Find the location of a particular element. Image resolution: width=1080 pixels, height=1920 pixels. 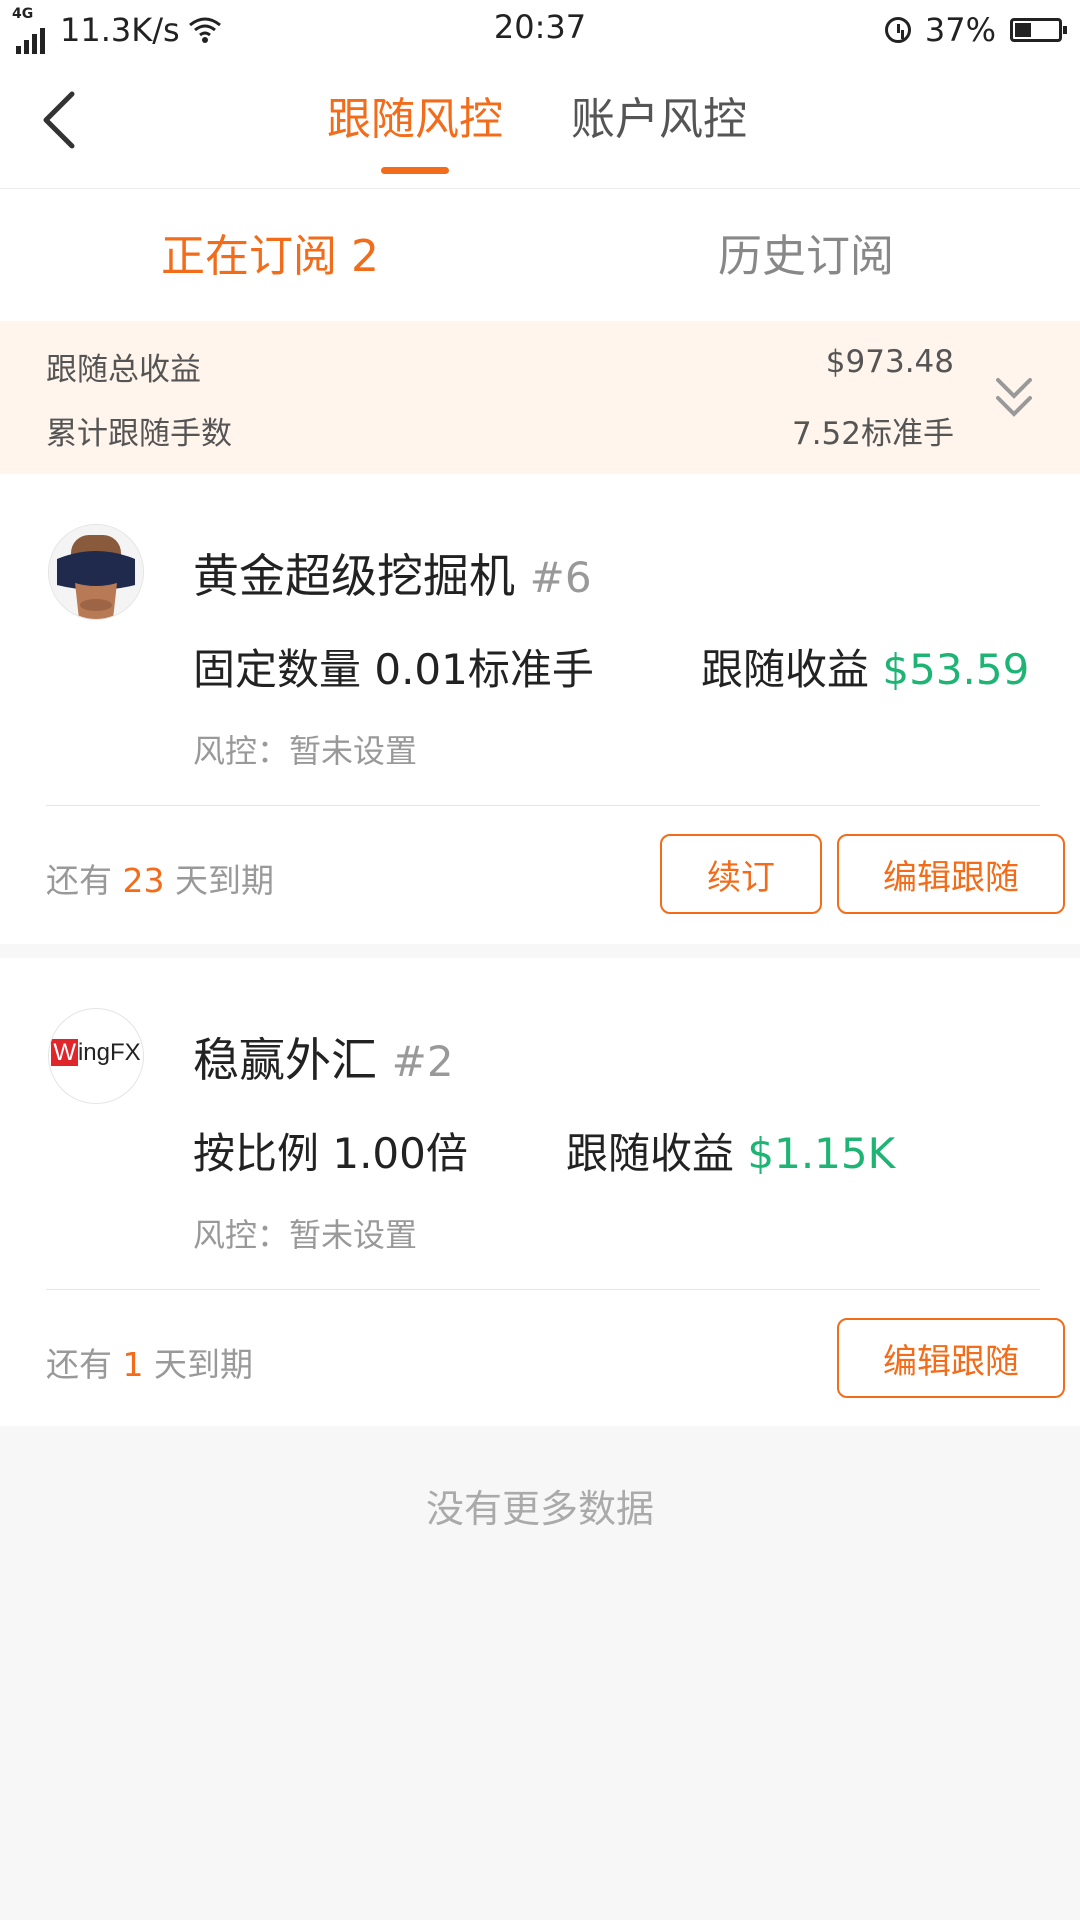

nav-bar: 跟随风控 账户风控 is located at coordinates (540, 123).